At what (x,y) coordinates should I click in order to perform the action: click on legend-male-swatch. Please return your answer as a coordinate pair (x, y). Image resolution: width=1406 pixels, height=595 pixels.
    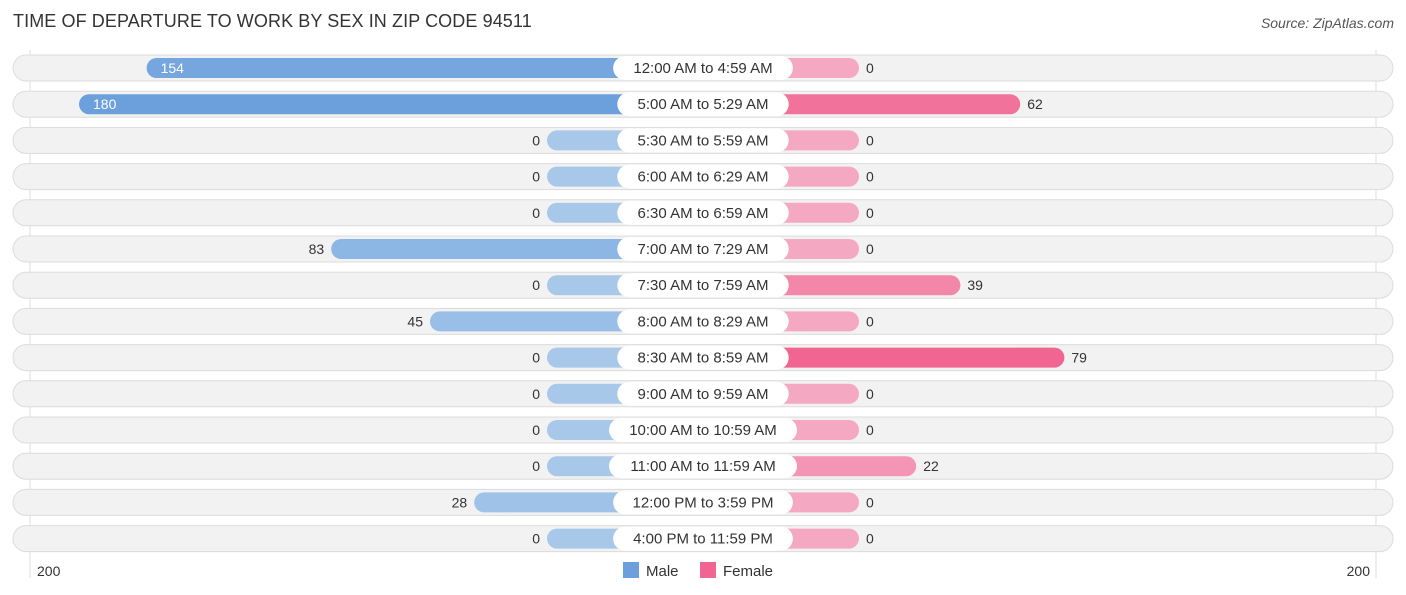
    Looking at the image, I should click on (631, 570).